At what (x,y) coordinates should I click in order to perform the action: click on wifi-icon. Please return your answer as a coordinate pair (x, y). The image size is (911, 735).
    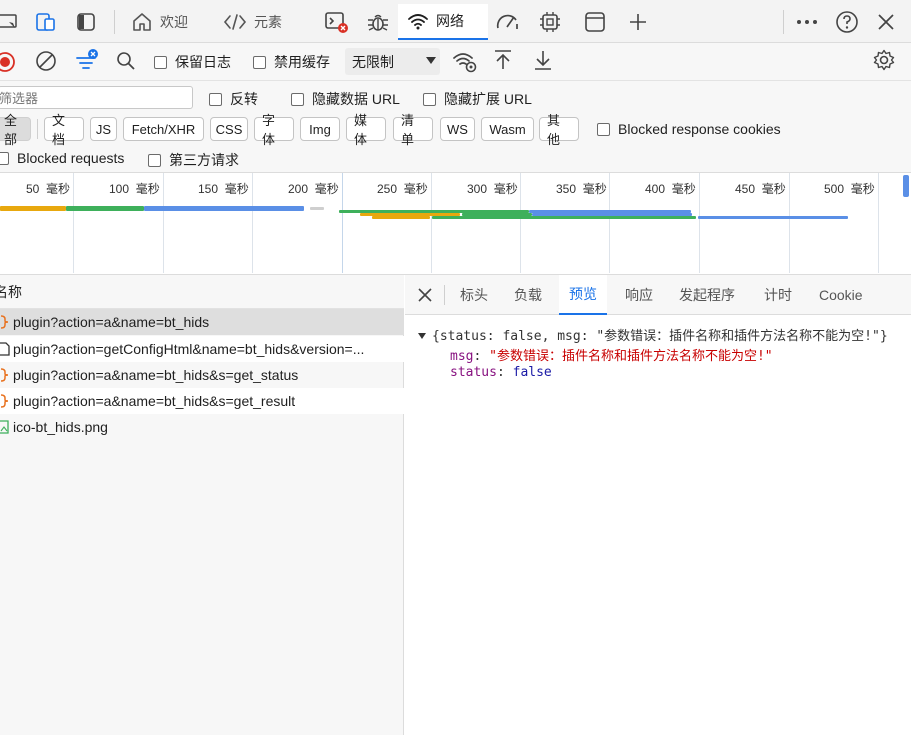
    Looking at the image, I should click on (418, 22).